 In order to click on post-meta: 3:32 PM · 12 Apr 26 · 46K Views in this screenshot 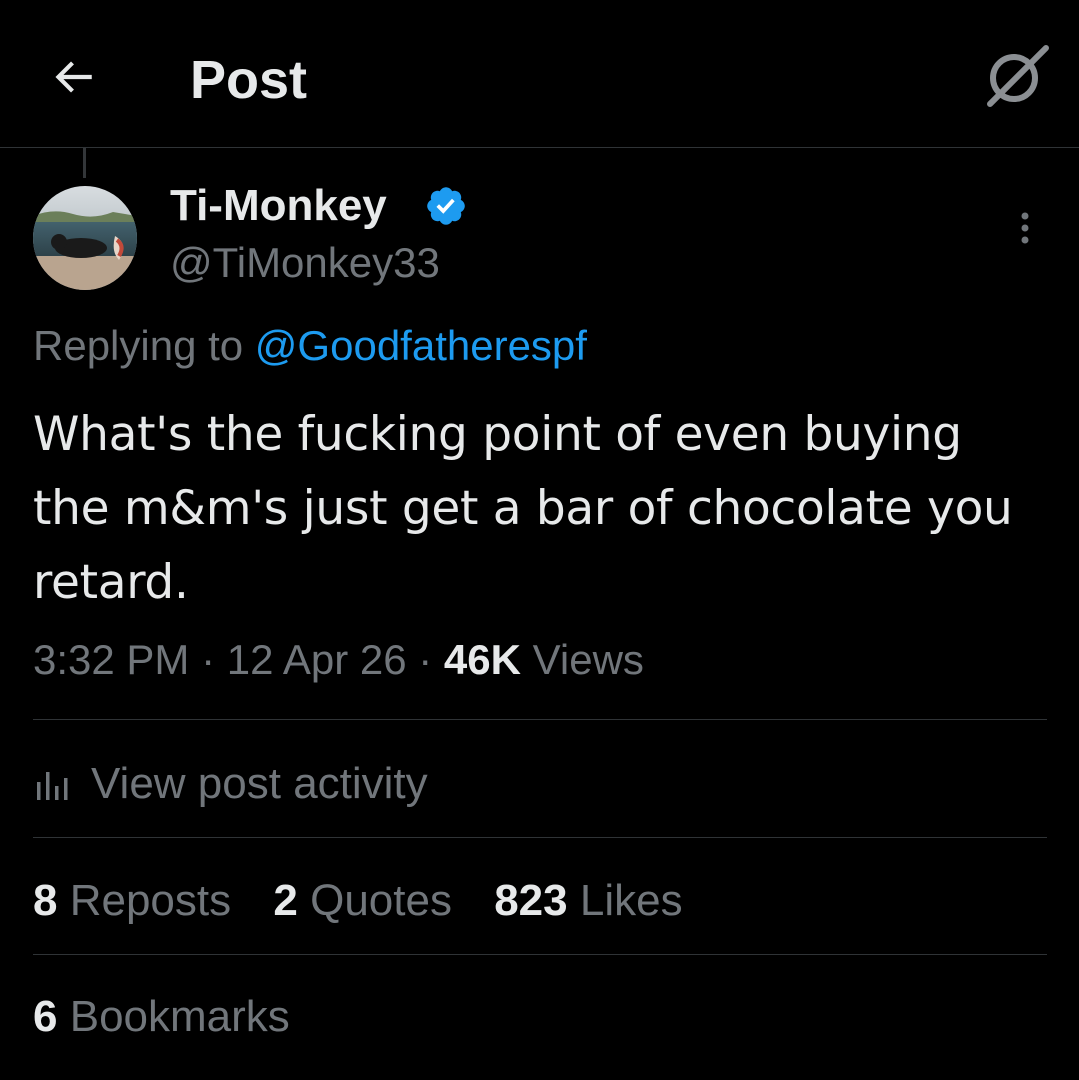, I will do `click(338, 660)`.